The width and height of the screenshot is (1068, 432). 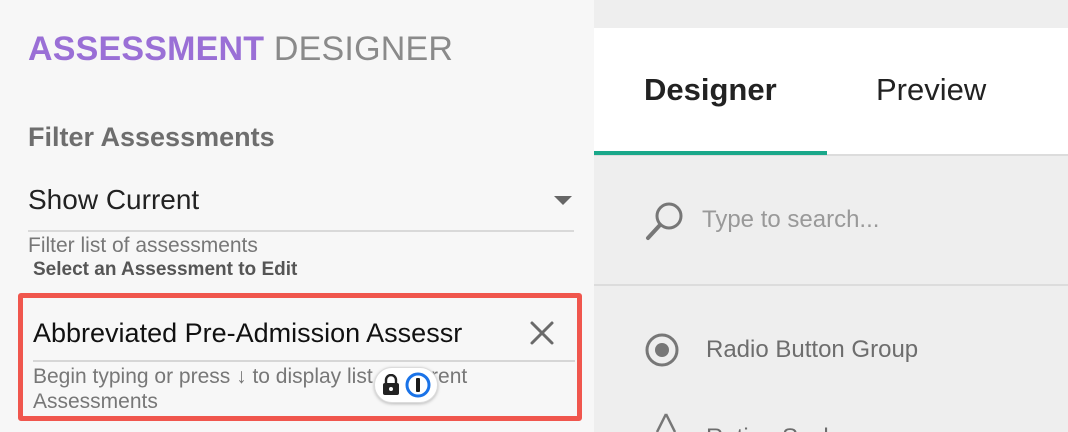 What do you see at coordinates (146, 49) in the screenshot?
I see `app-title-accent: ASSESSMENT` at bounding box center [146, 49].